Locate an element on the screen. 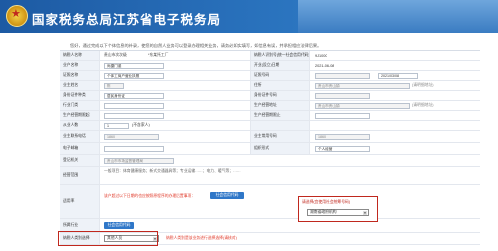  field-label: 电子邮箱 is located at coordinates (80, 148).